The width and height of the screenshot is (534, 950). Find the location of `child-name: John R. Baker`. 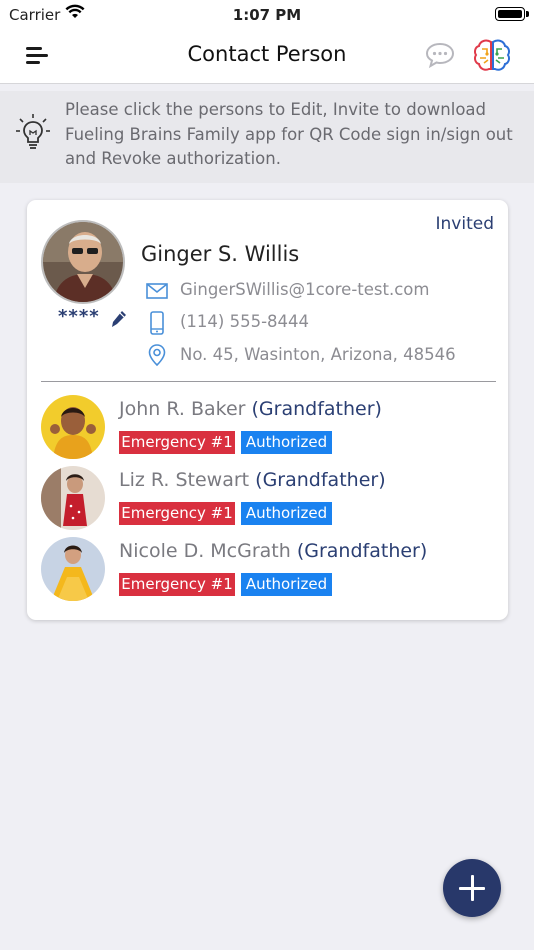

child-name: John R. Baker is located at coordinates (182, 409).